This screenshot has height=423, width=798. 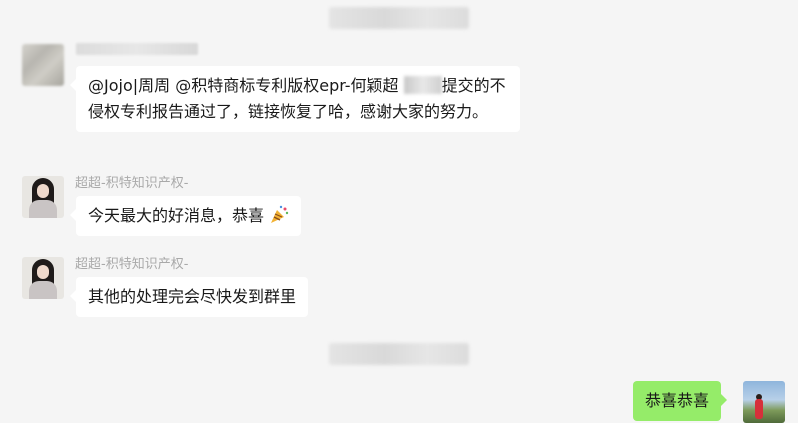 I want to click on message-bubble-2: 今天最大的好消息，恭喜, so click(x=185, y=216).